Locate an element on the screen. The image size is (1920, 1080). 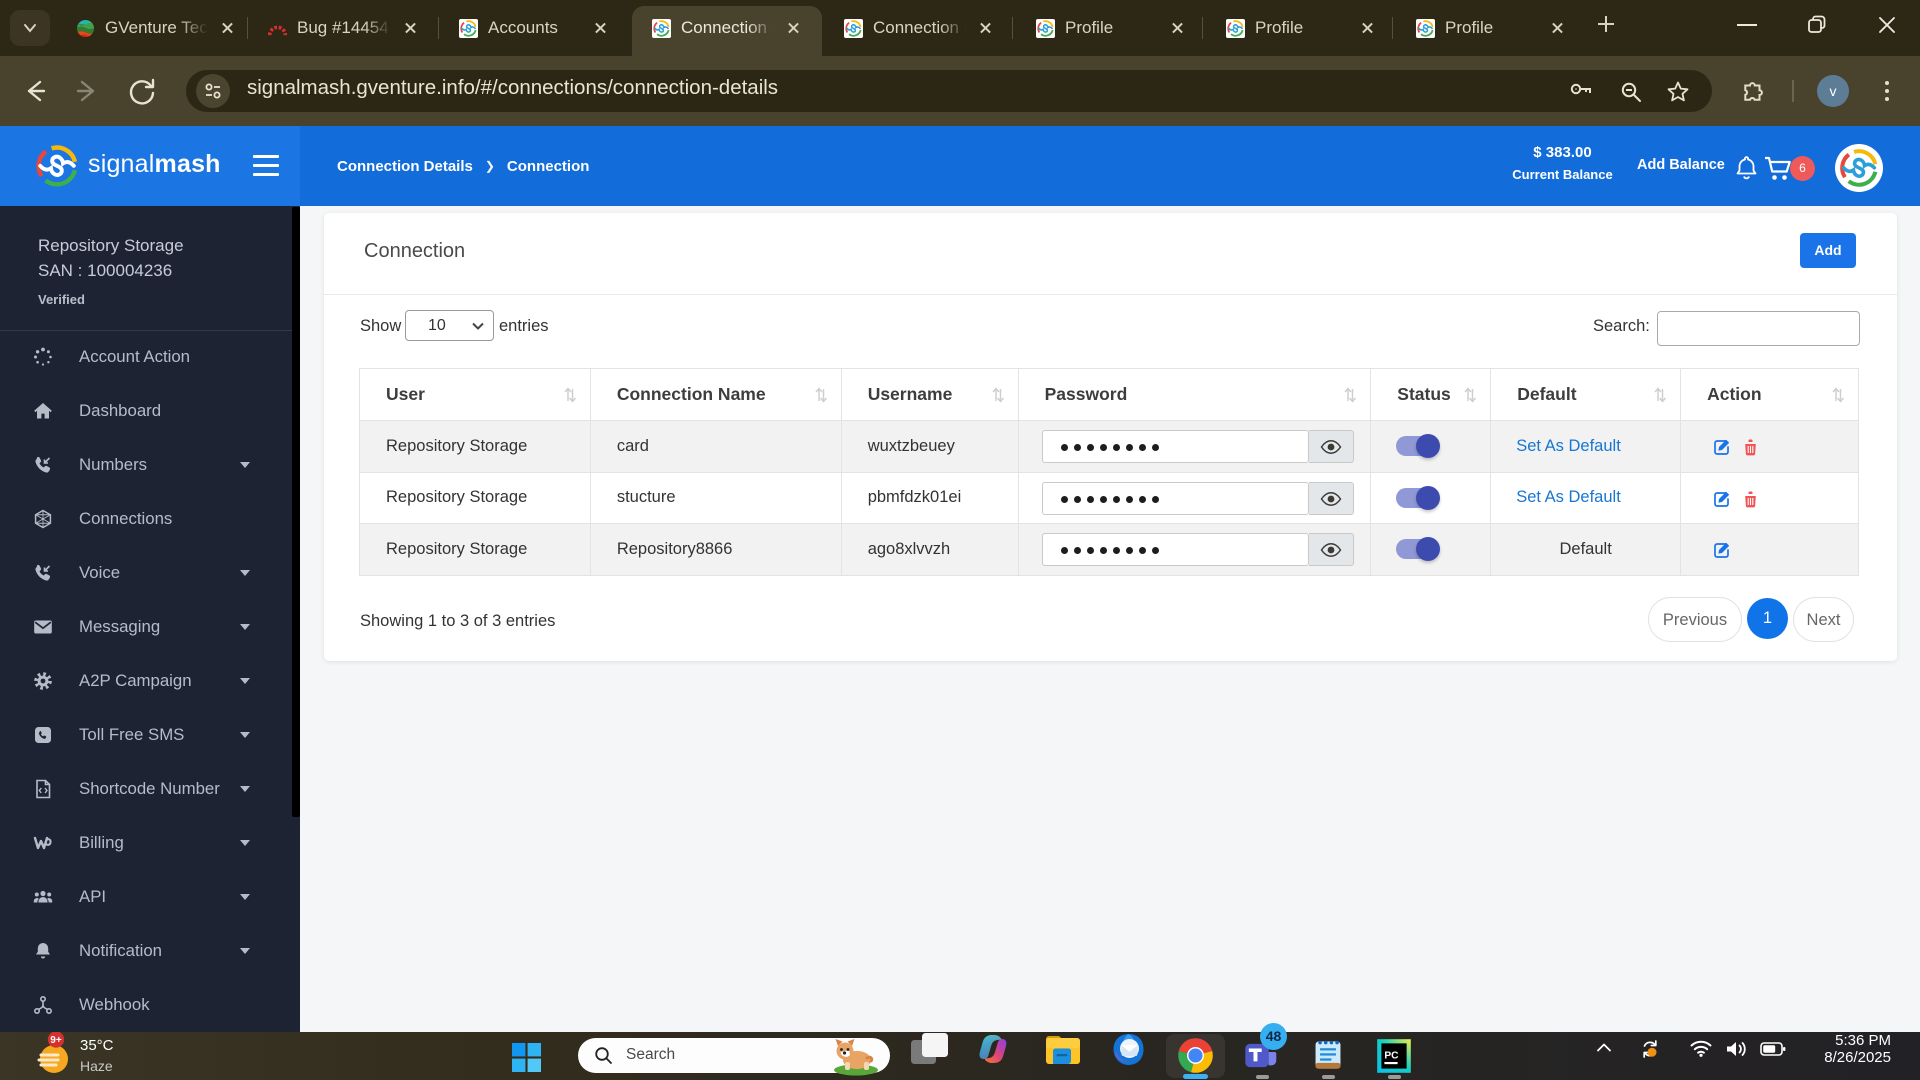
svg-text: 9+ is located at coordinates (56, 1040).